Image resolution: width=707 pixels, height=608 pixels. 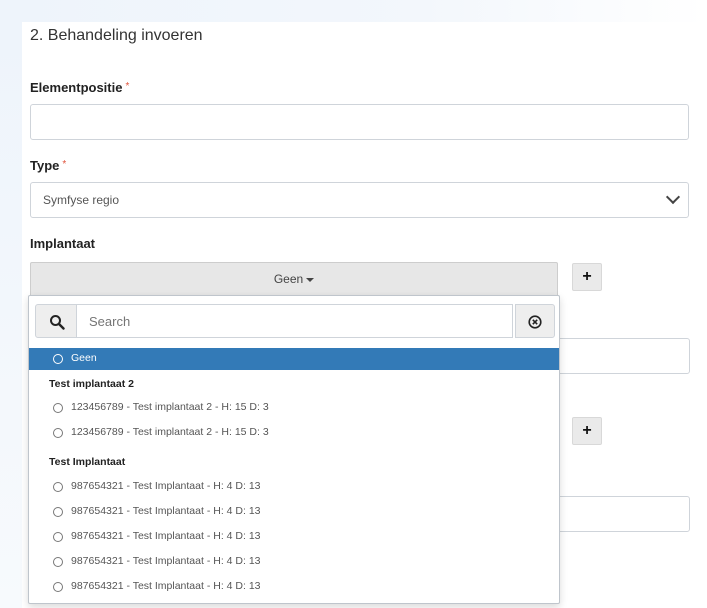 What do you see at coordinates (310, 279) in the screenshot?
I see `caret-down-icon` at bounding box center [310, 279].